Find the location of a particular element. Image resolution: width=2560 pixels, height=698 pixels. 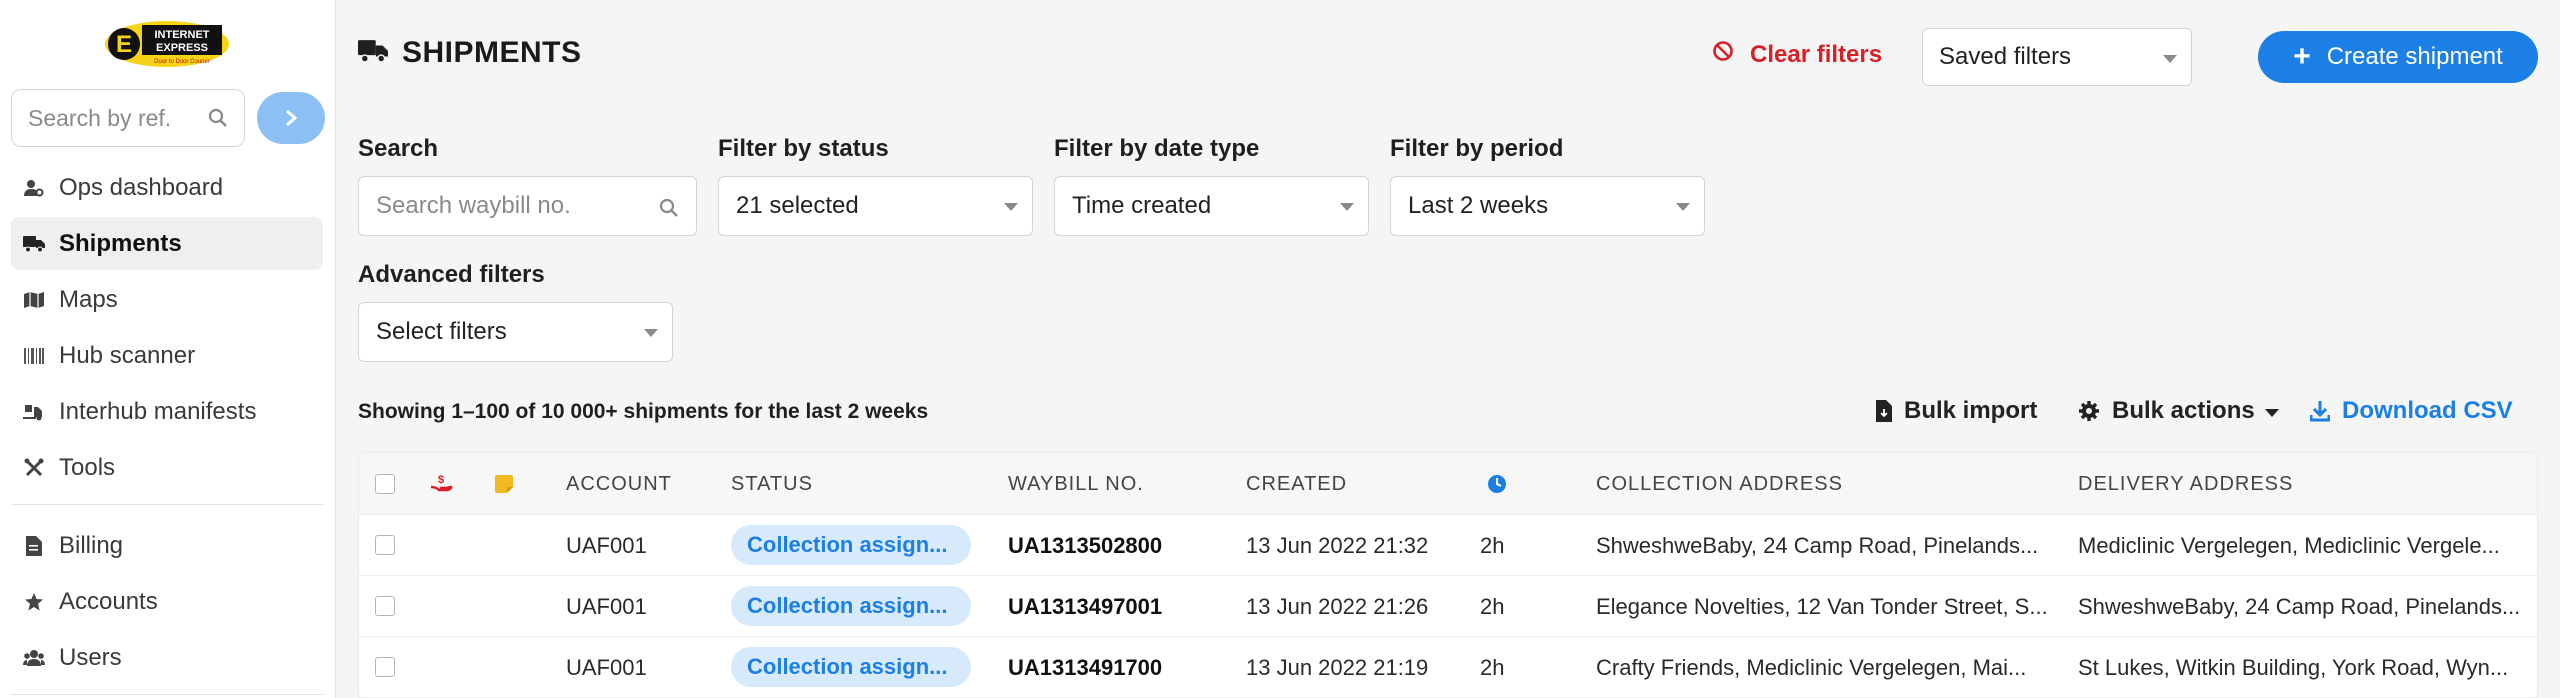

column-header-created: CREATED is located at coordinates (1296, 484).